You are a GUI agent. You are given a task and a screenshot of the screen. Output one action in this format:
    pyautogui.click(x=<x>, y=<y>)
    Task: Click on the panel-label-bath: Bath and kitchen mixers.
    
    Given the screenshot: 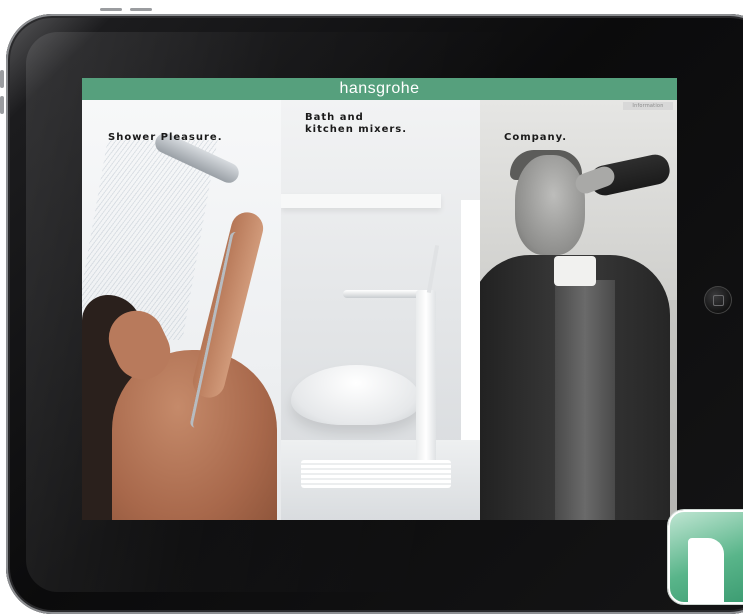 What is the action you would take?
    pyautogui.click(x=356, y=124)
    